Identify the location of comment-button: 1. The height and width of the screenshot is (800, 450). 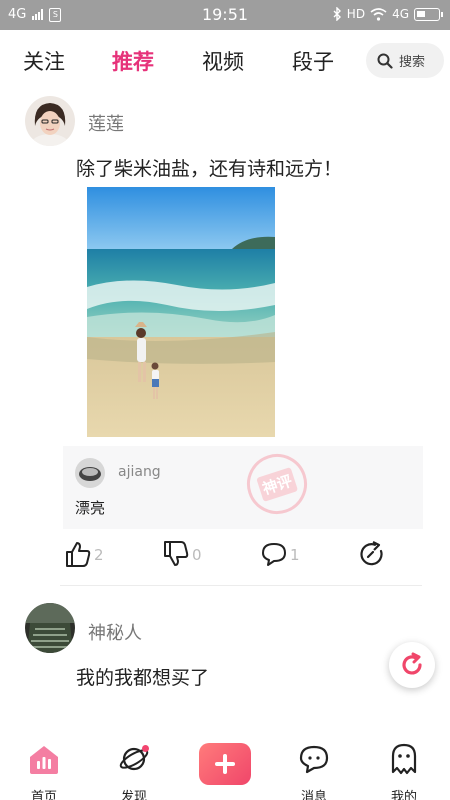
(280, 554).